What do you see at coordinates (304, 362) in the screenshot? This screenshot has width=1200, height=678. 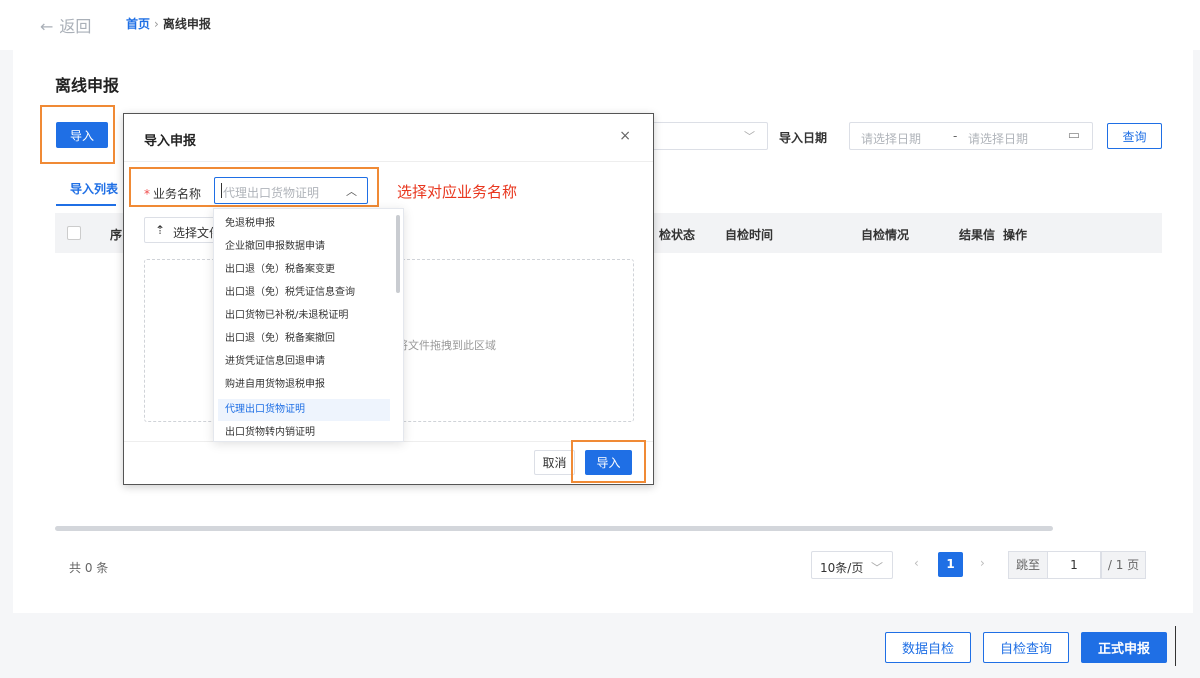 I see `dropdown-option: 进货凭证信息回退申请` at bounding box center [304, 362].